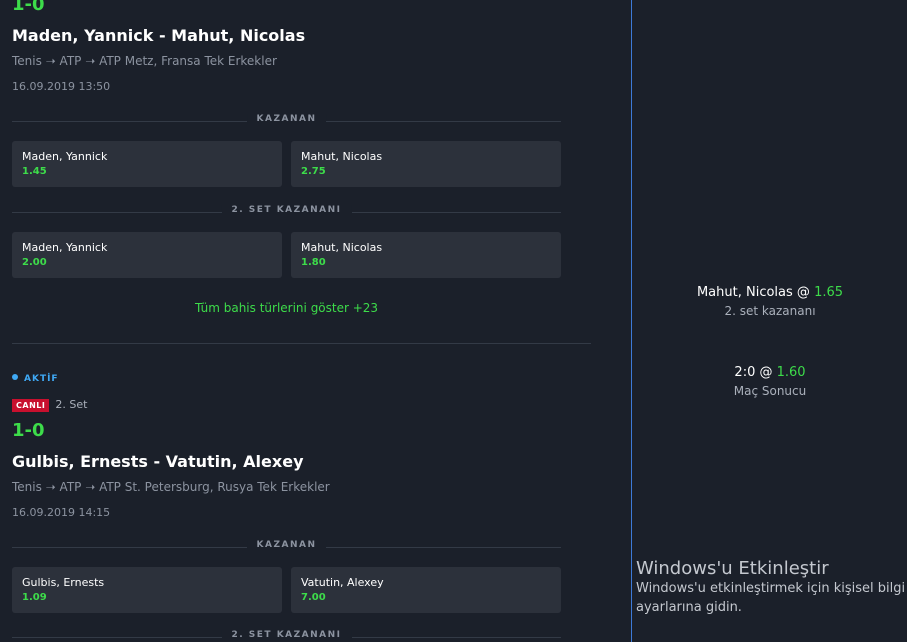 The height and width of the screenshot is (642, 907). I want to click on betslip-selection: Mahut, Nicolas @ 1.65, so click(769, 292).